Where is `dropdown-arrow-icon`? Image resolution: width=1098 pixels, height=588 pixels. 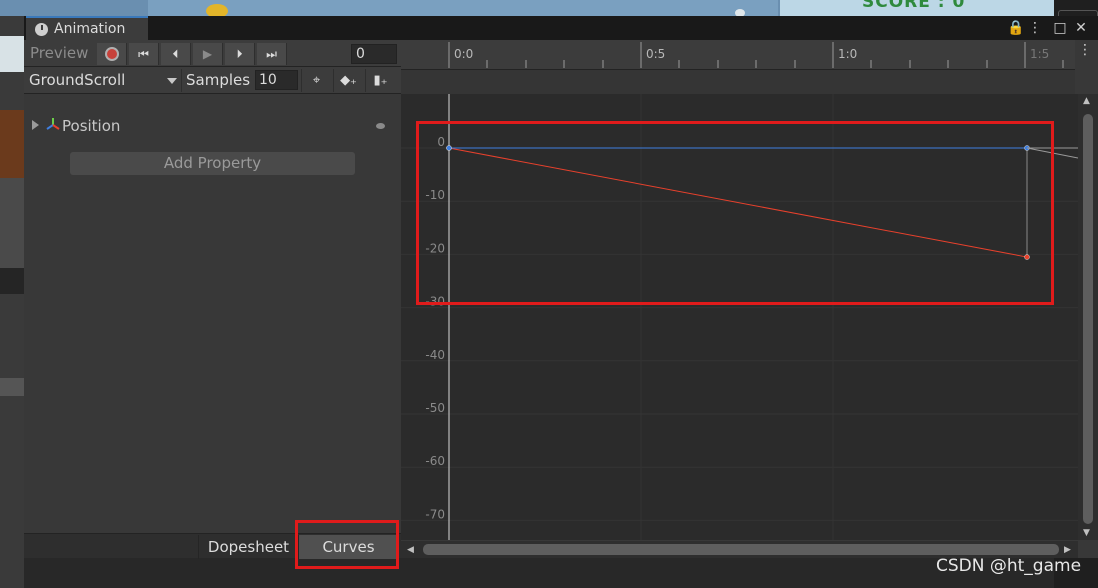
dropdown-arrow-icon is located at coordinates (172, 81).